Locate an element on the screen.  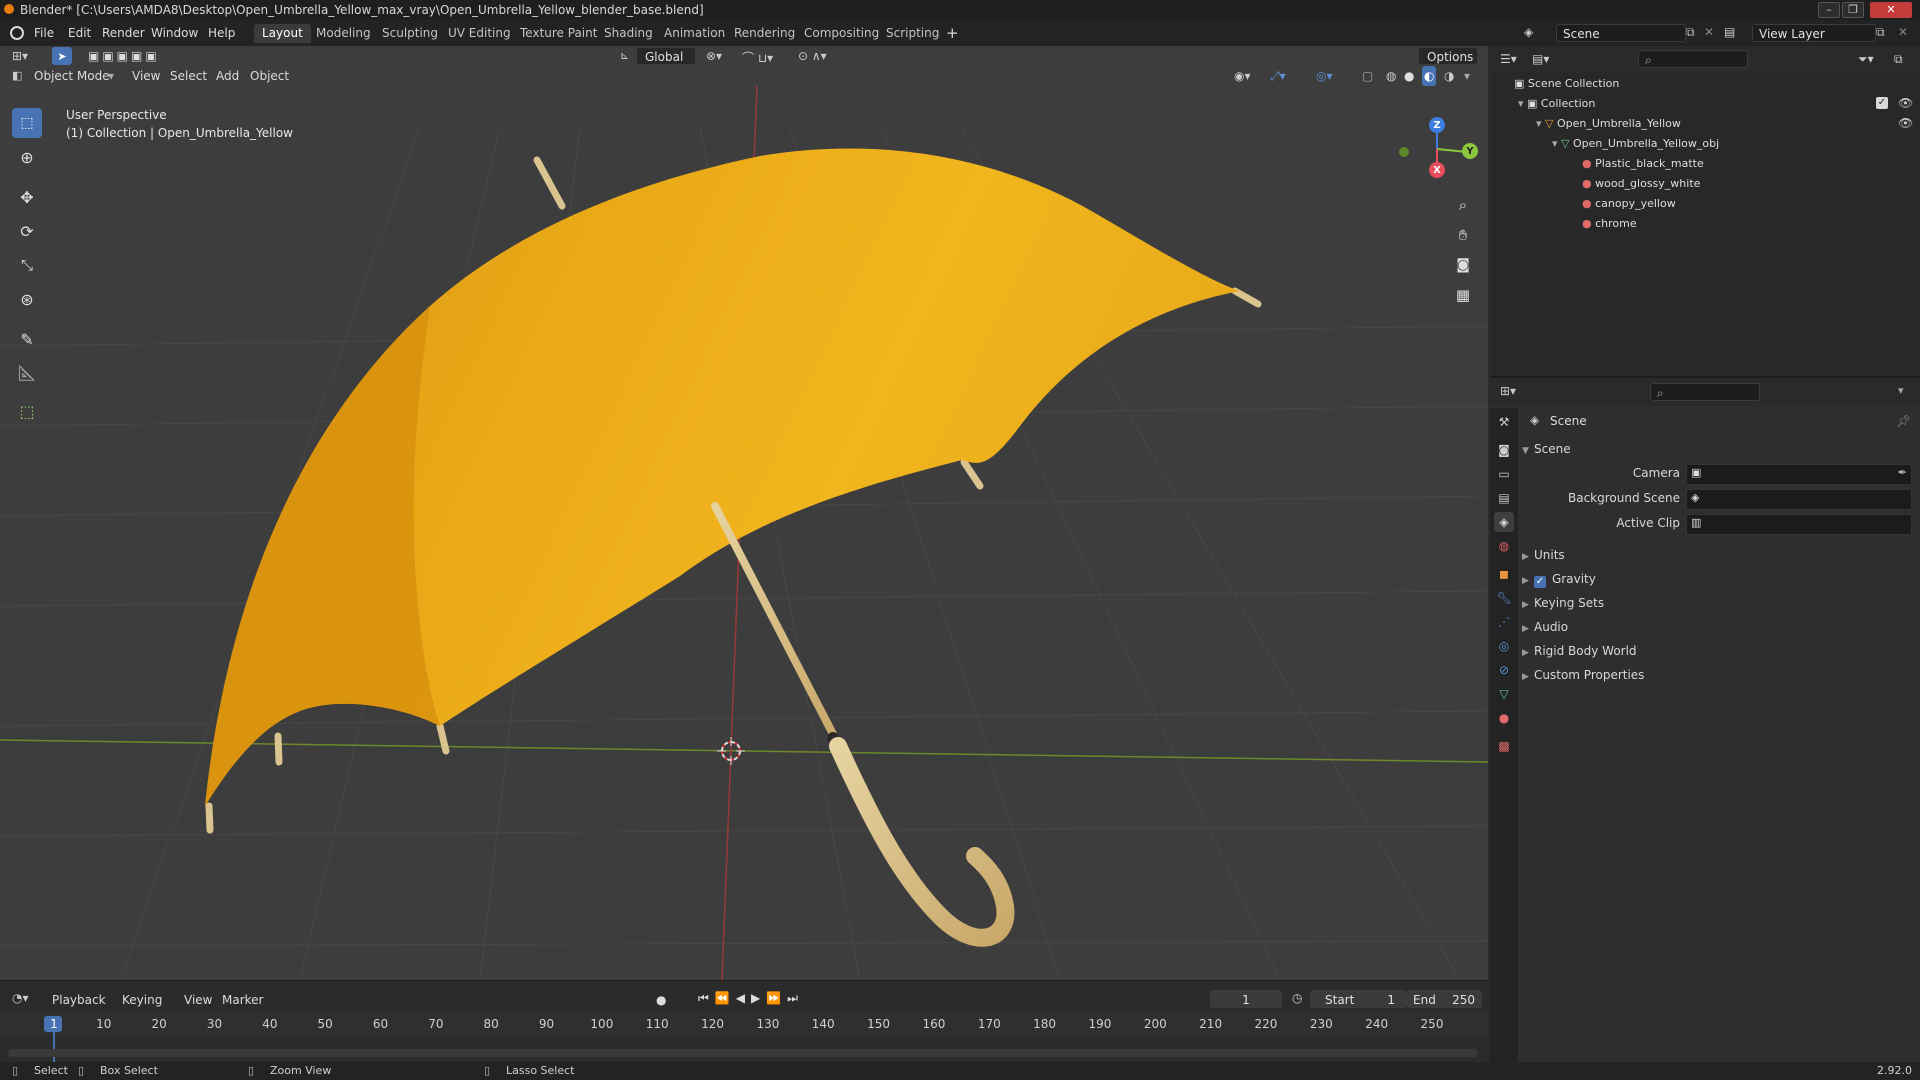
panel-scene-header: ▼ Scene is located at coordinates (1546, 449).